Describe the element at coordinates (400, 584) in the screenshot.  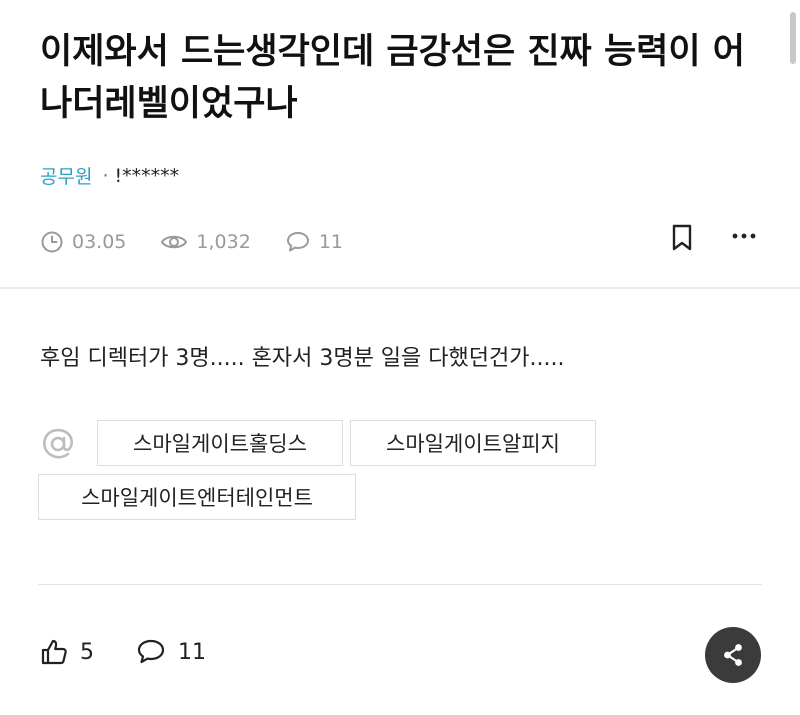
I see `content-divider` at that location.